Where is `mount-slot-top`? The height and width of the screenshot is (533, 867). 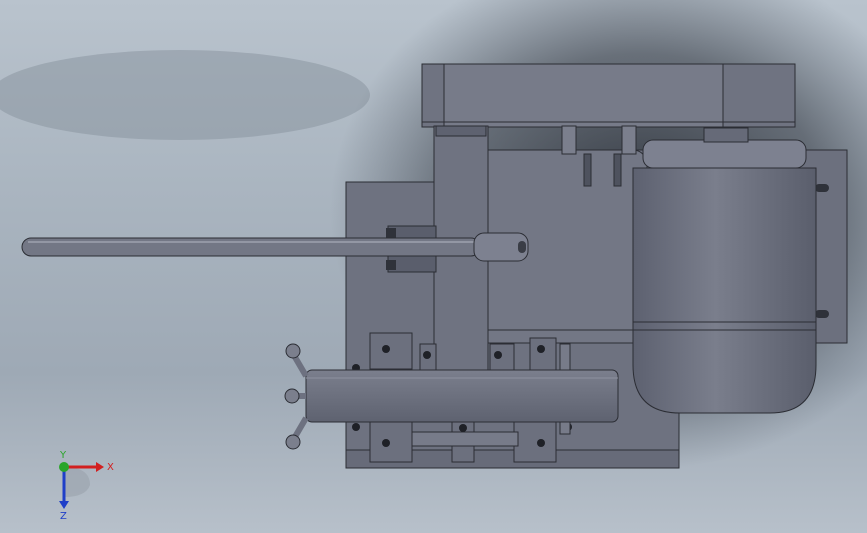
mount-slot-top is located at coordinates (822, 188).